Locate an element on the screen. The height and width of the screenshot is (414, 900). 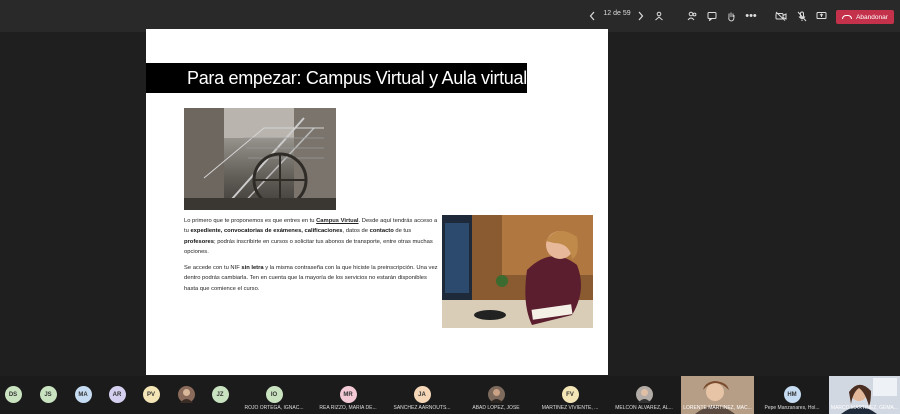
avatar: HM is located at coordinates (792, 394).